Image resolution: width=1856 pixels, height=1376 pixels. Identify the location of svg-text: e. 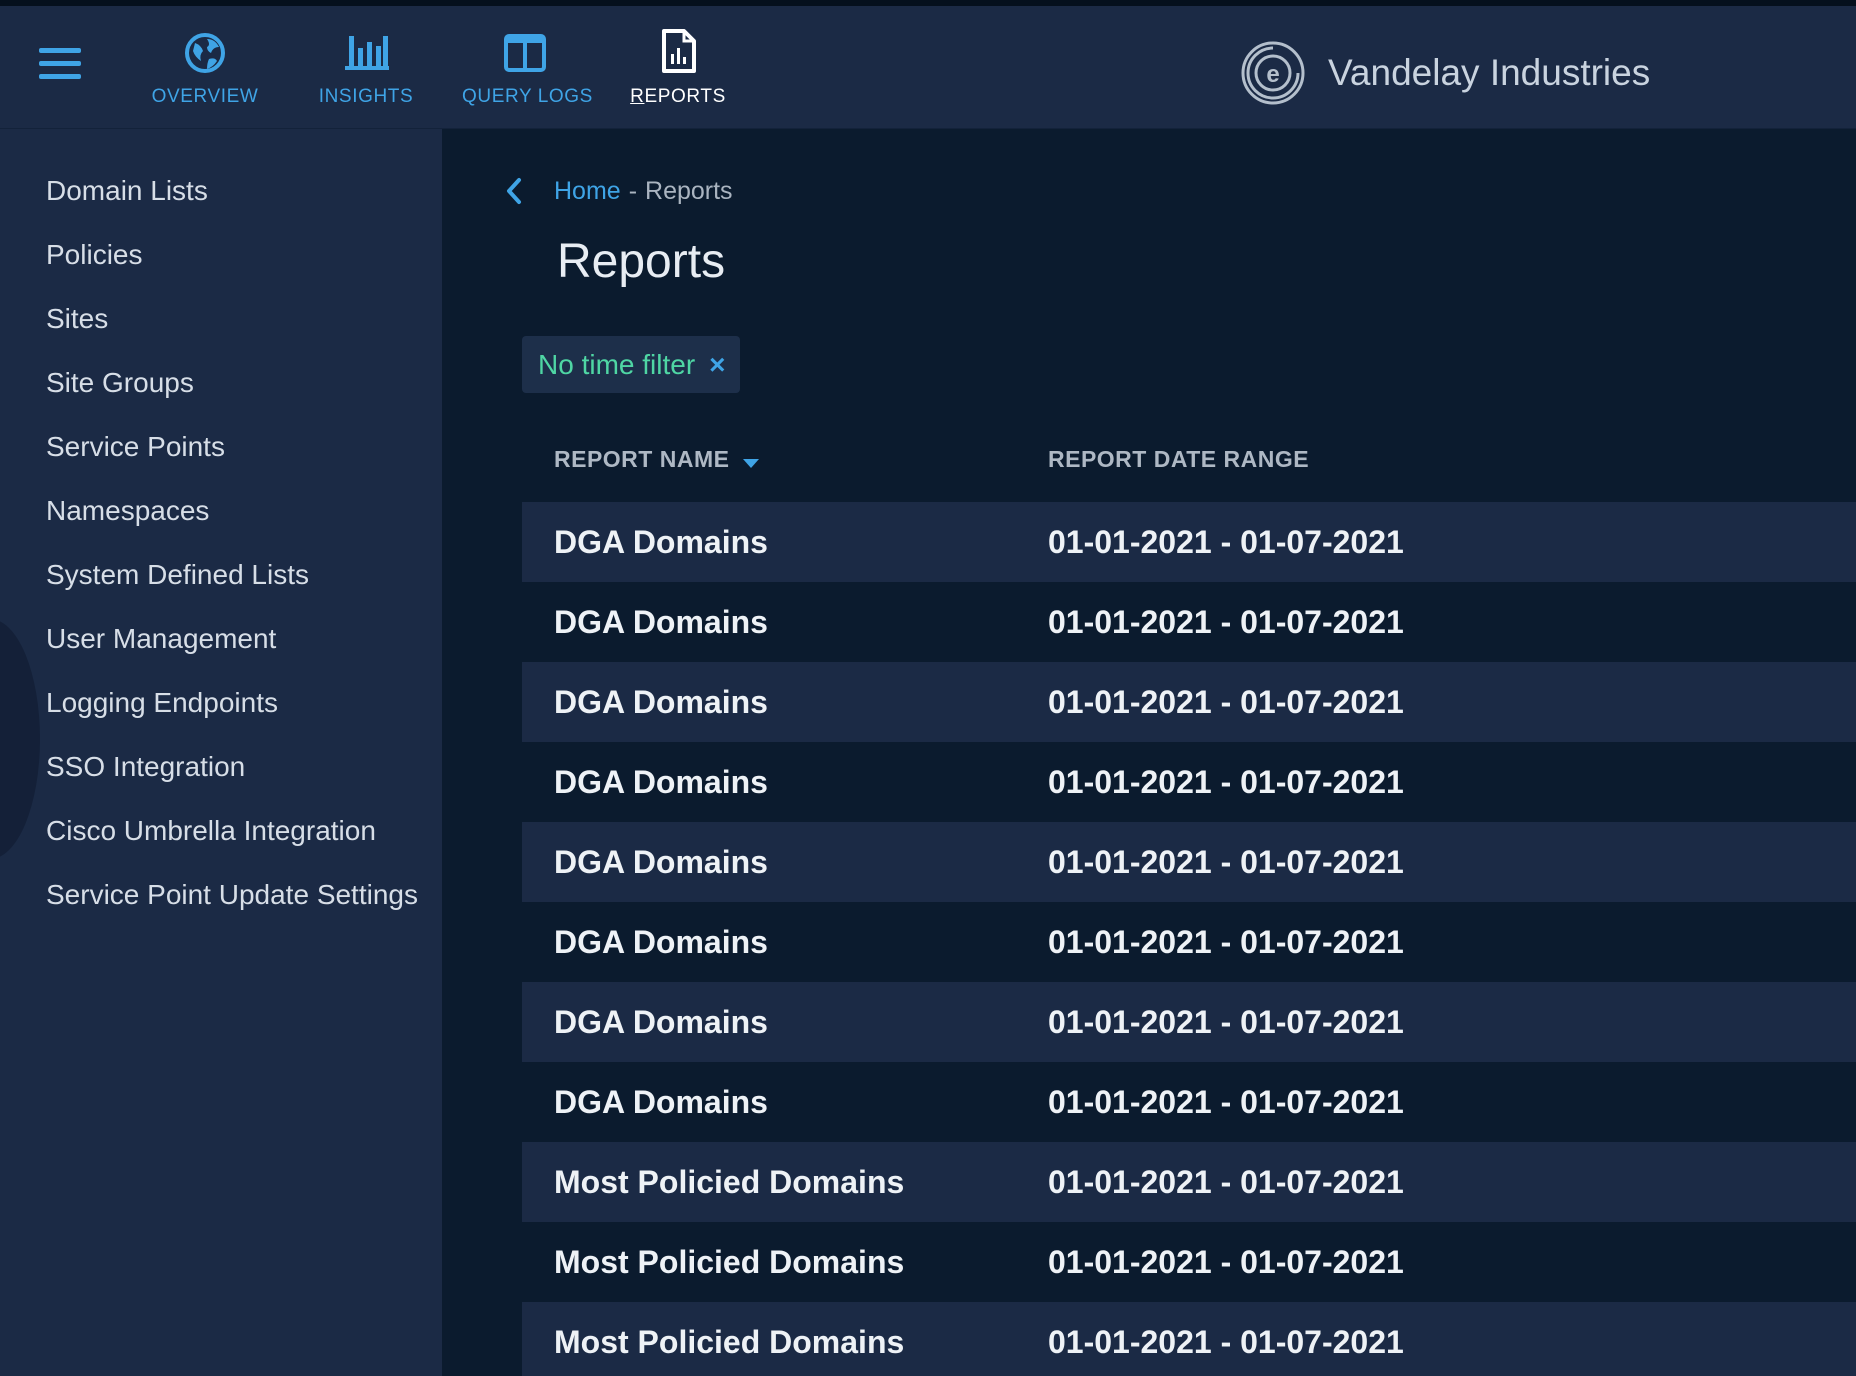
(1272, 74).